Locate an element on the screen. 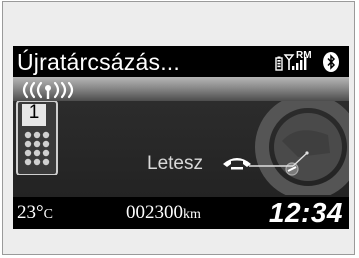 Image resolution: width=359 pixels, height=258 pixels. roaming-badge: RM is located at coordinates (304, 55).